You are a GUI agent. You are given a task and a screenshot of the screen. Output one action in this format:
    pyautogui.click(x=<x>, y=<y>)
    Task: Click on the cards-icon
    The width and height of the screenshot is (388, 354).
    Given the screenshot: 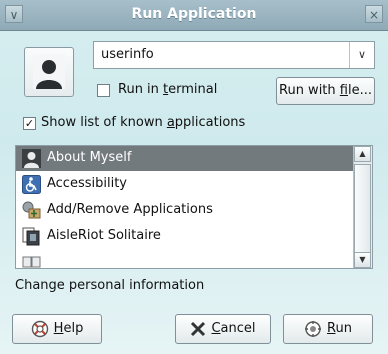 What is the action you would take?
    pyautogui.click(x=31, y=236)
    